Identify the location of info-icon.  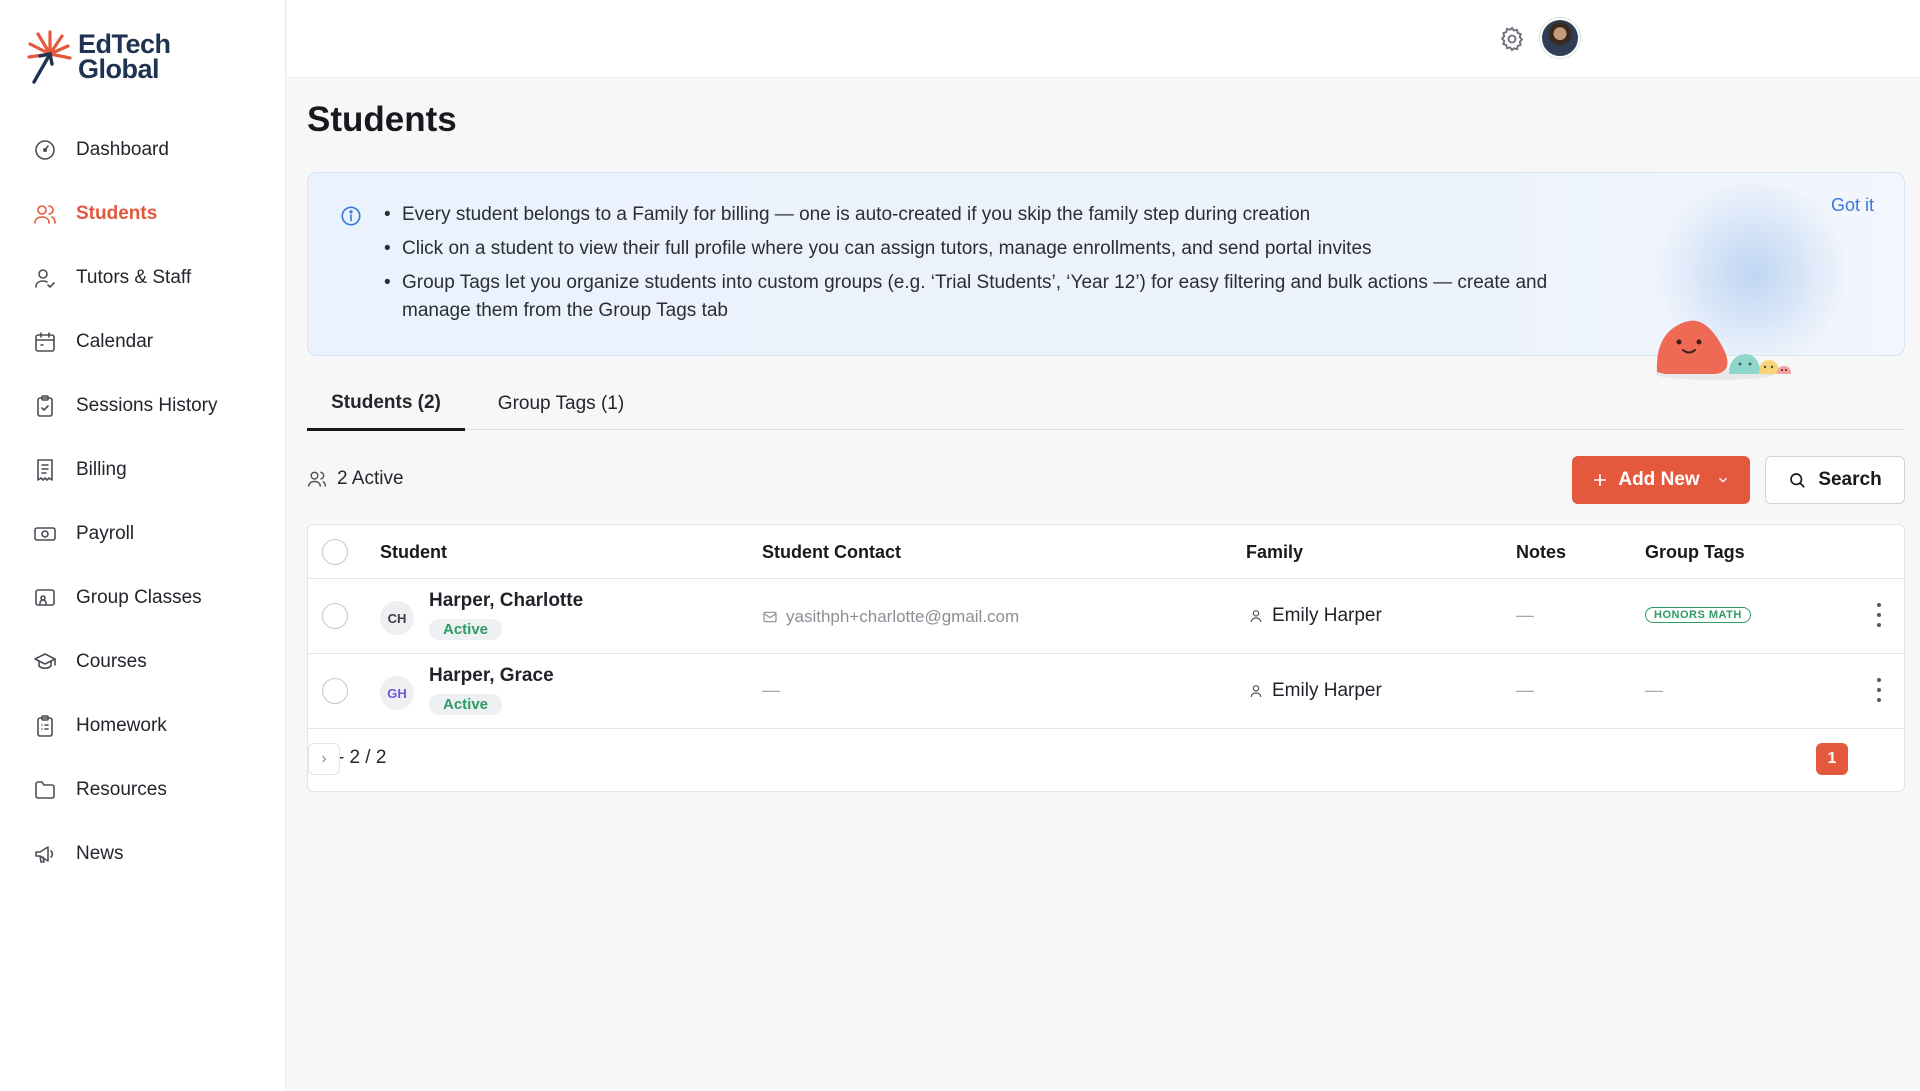
(351, 216).